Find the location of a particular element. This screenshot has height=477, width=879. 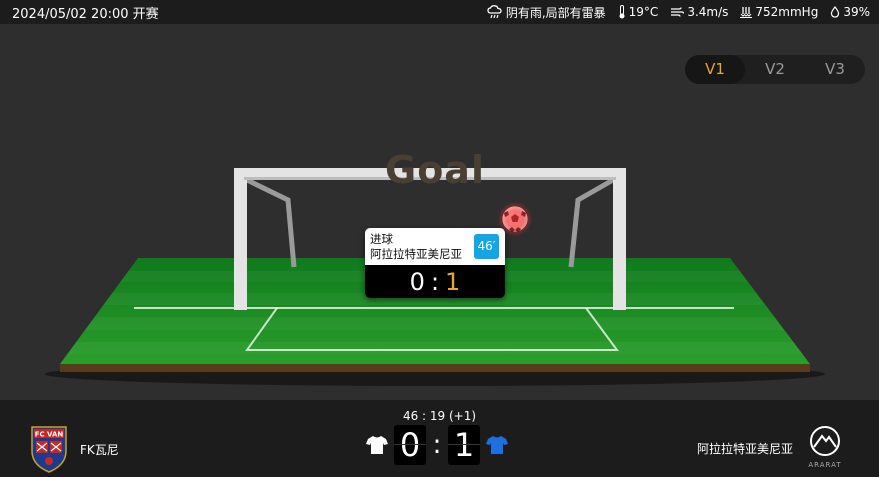

tab-v2: V2 is located at coordinates (775, 69).